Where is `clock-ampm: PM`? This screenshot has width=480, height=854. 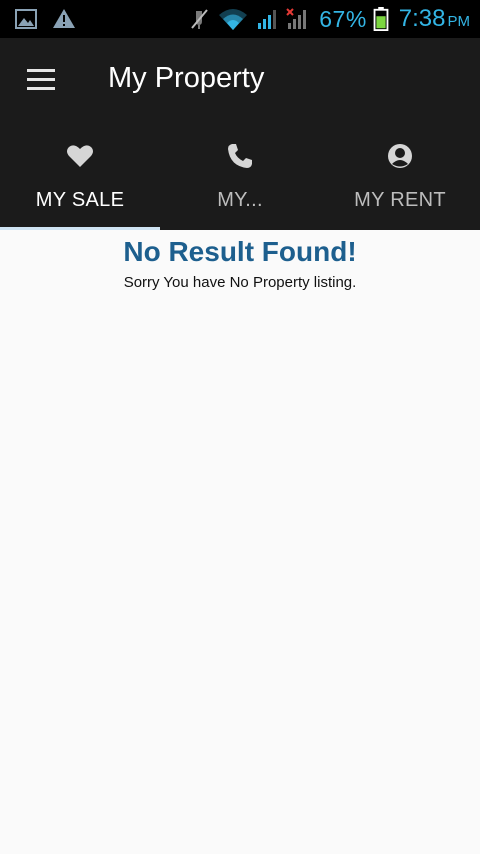
clock-ampm: PM is located at coordinates (459, 21).